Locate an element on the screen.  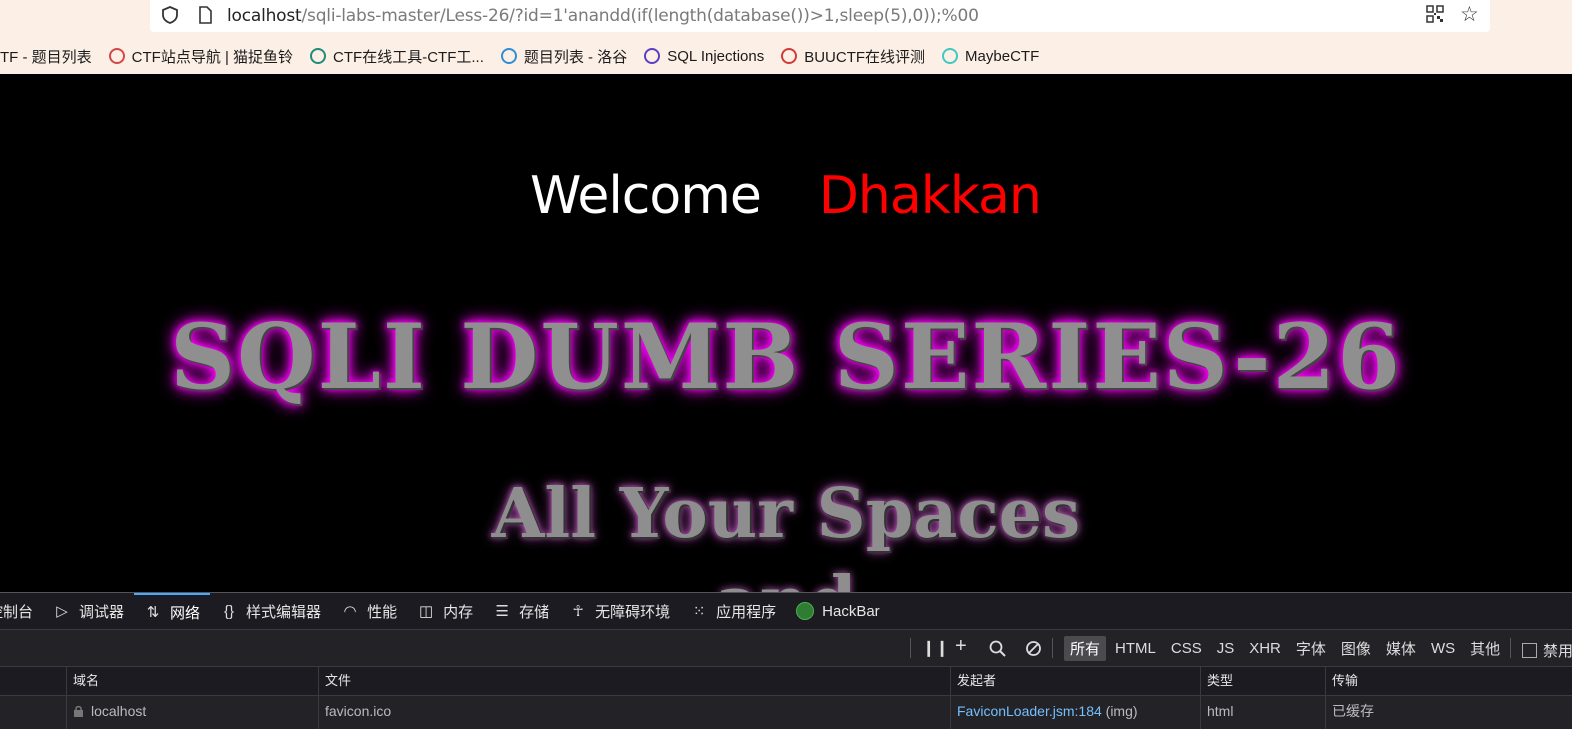
column-header-file: 文件 is located at coordinates (634, 681).